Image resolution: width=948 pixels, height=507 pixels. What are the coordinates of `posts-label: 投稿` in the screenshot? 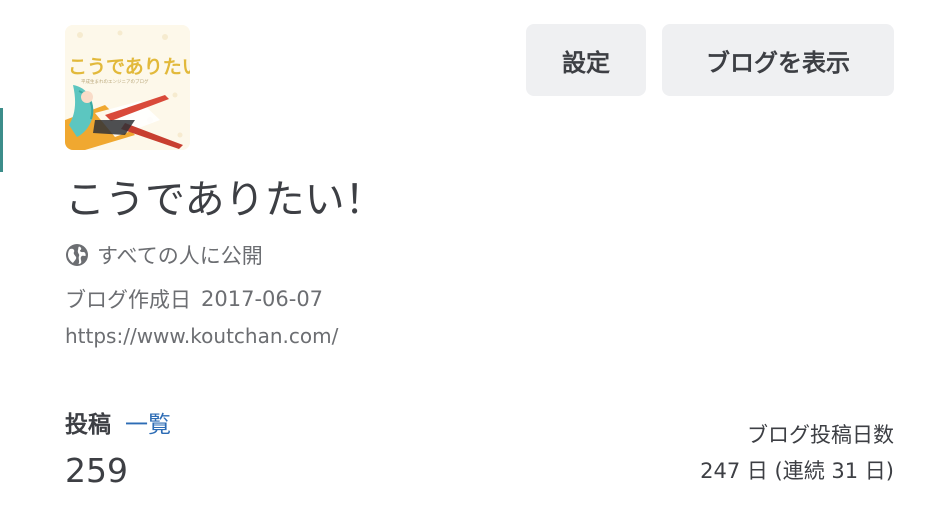 It's located at (88, 425).